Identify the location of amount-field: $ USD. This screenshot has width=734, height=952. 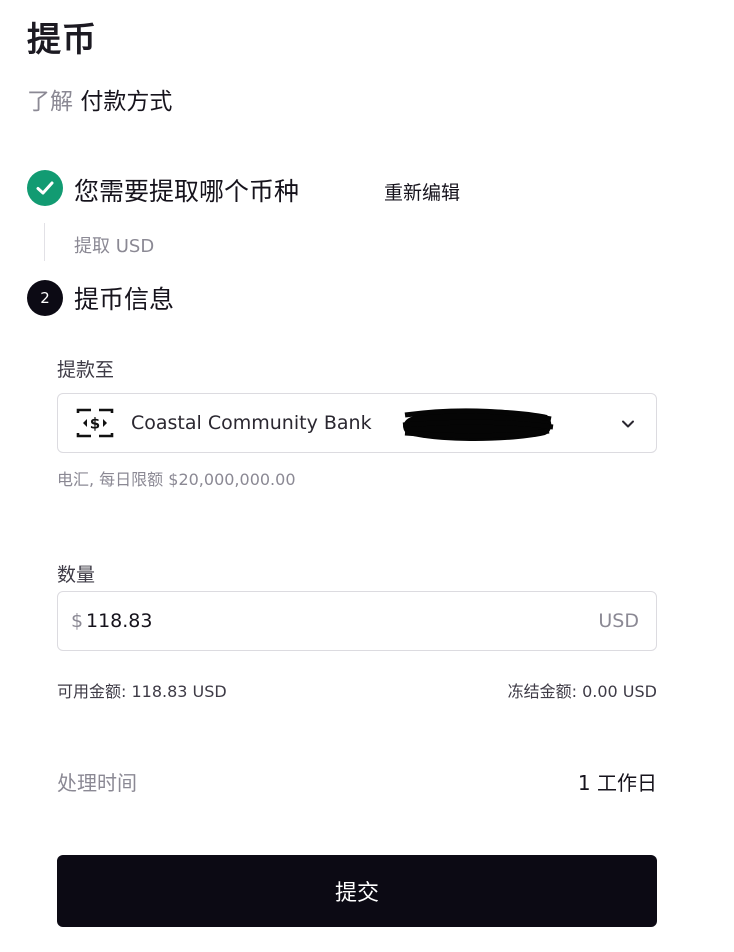
(357, 621).